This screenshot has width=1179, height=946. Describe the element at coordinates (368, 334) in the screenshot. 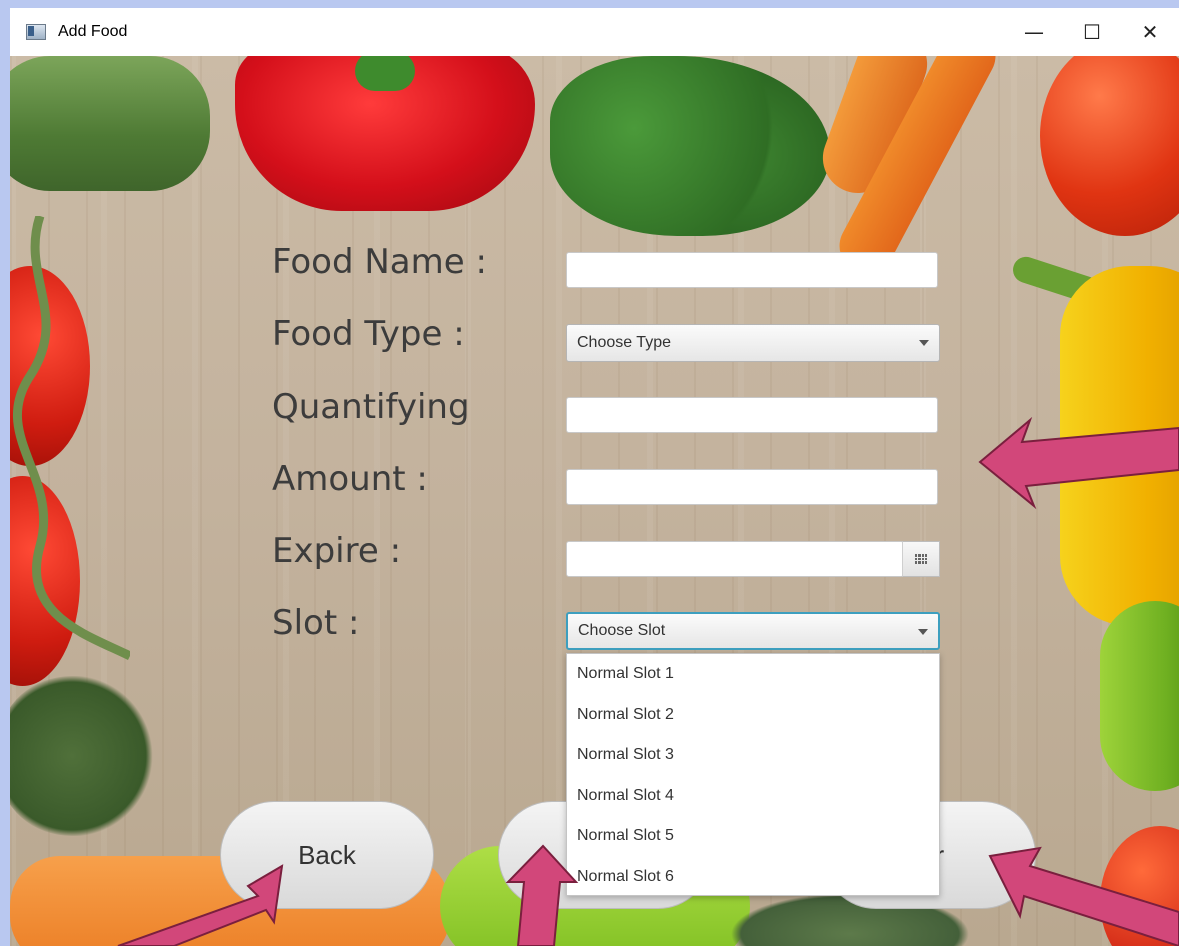

I see `food-type-label: Food Type :` at that location.